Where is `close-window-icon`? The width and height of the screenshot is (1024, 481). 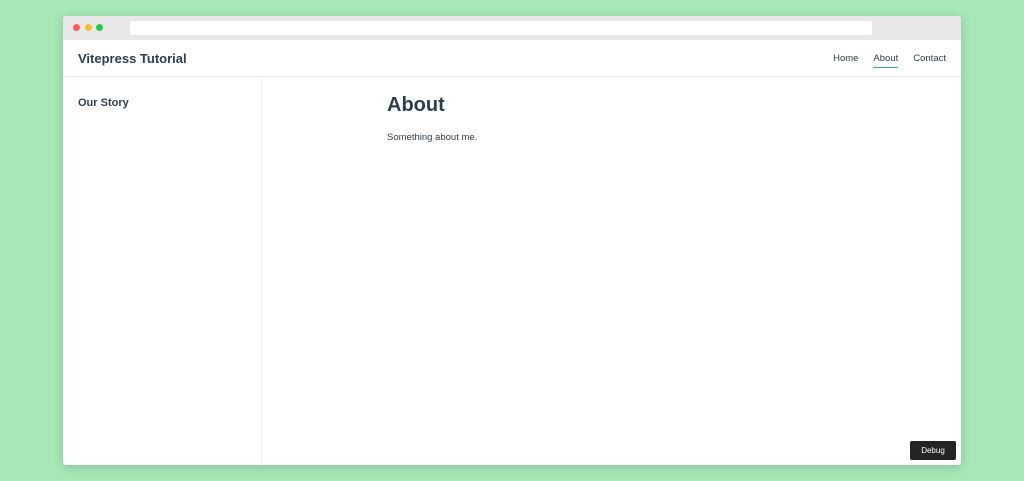
close-window-icon is located at coordinates (76, 27).